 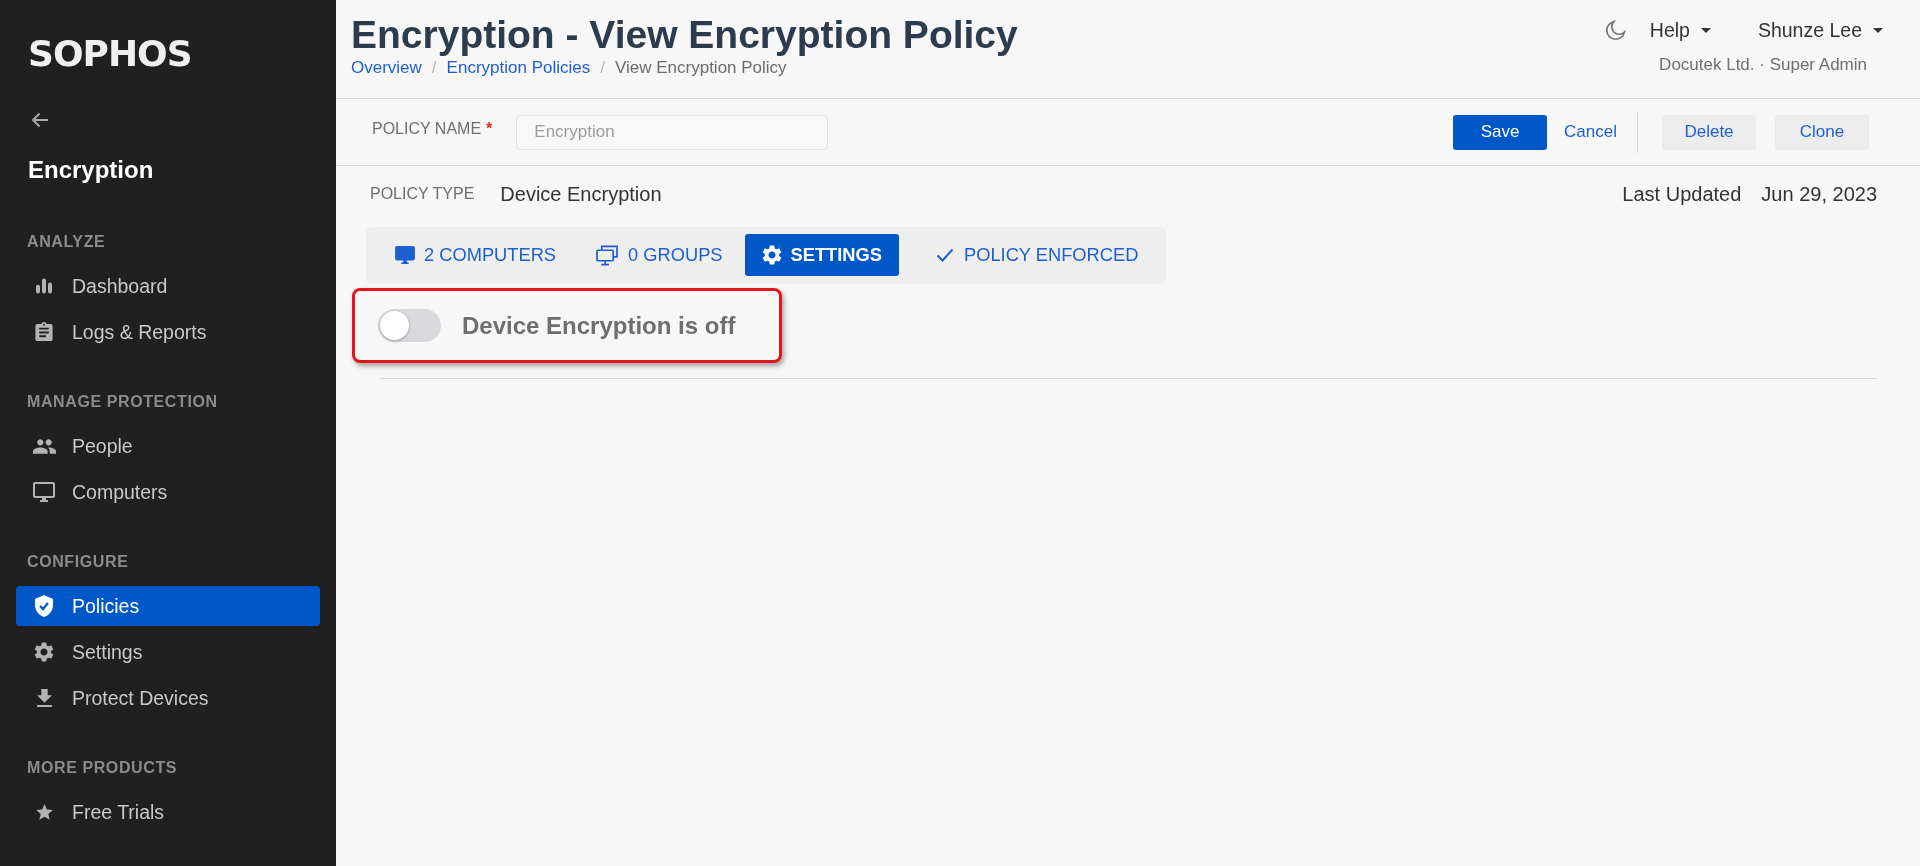 I want to click on nav-item: Dashboard, so click(x=168, y=286).